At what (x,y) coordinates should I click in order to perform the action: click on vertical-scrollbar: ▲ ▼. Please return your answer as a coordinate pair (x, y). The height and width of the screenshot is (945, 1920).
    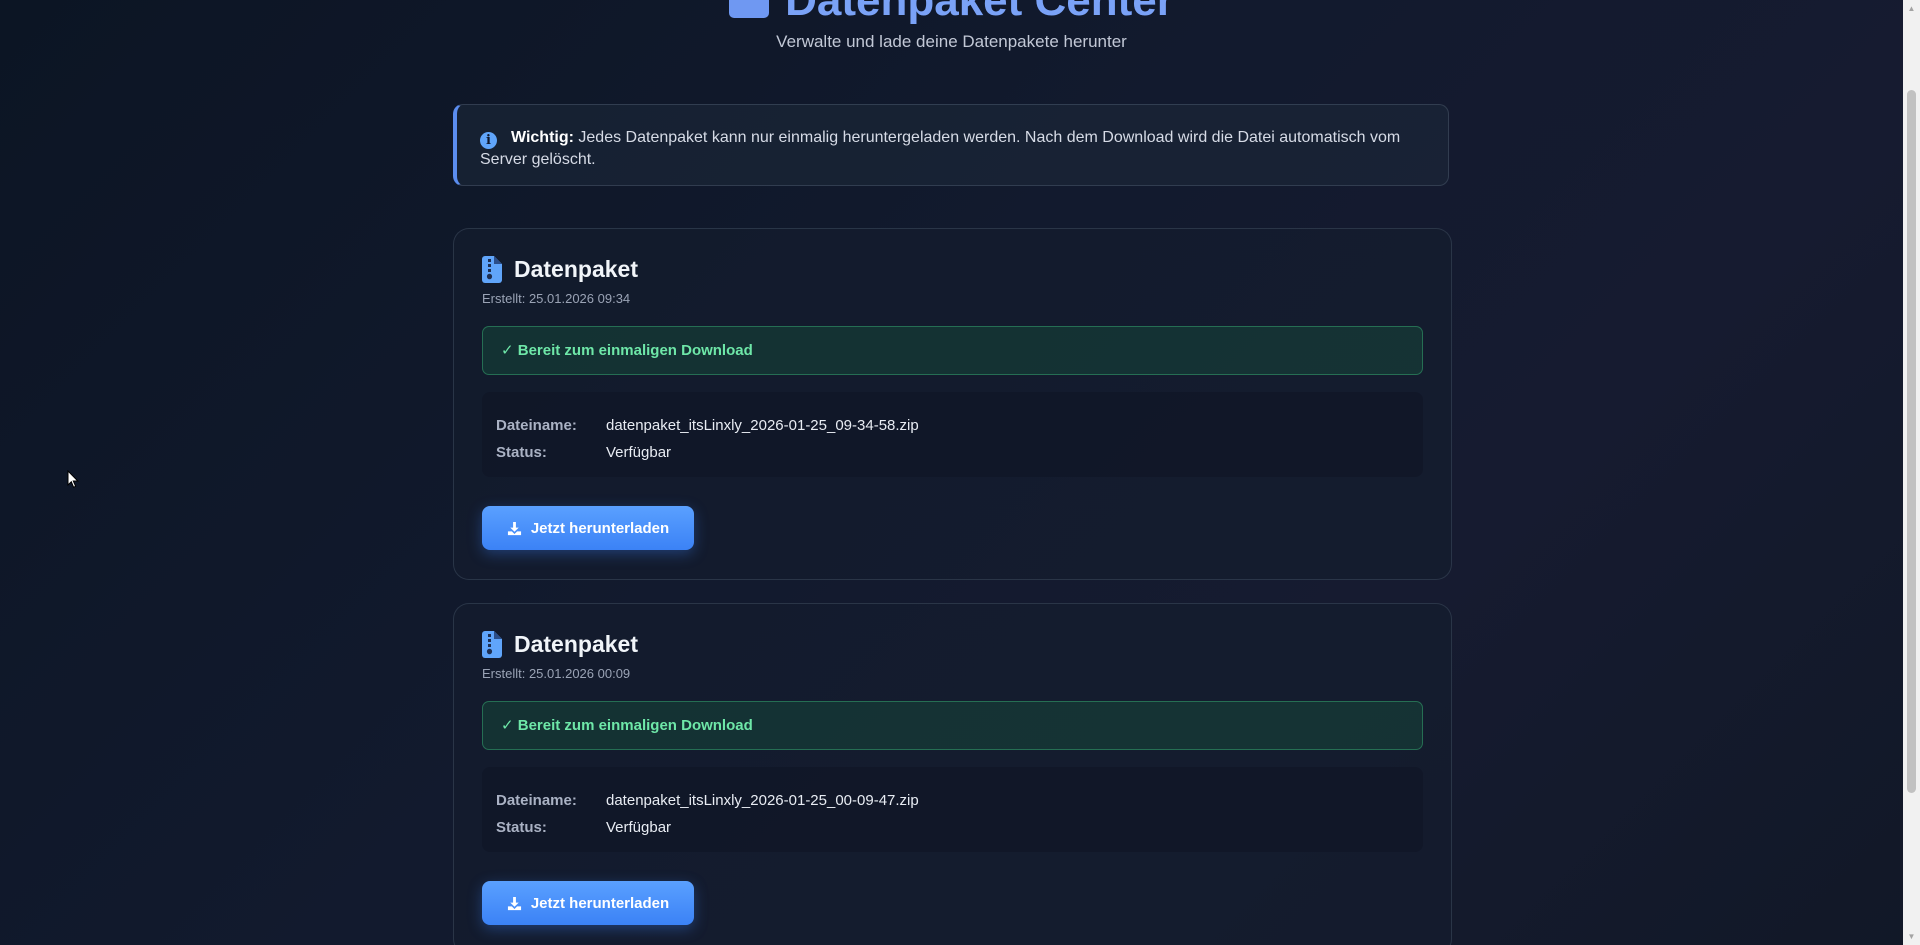
    Looking at the image, I should click on (1911, 472).